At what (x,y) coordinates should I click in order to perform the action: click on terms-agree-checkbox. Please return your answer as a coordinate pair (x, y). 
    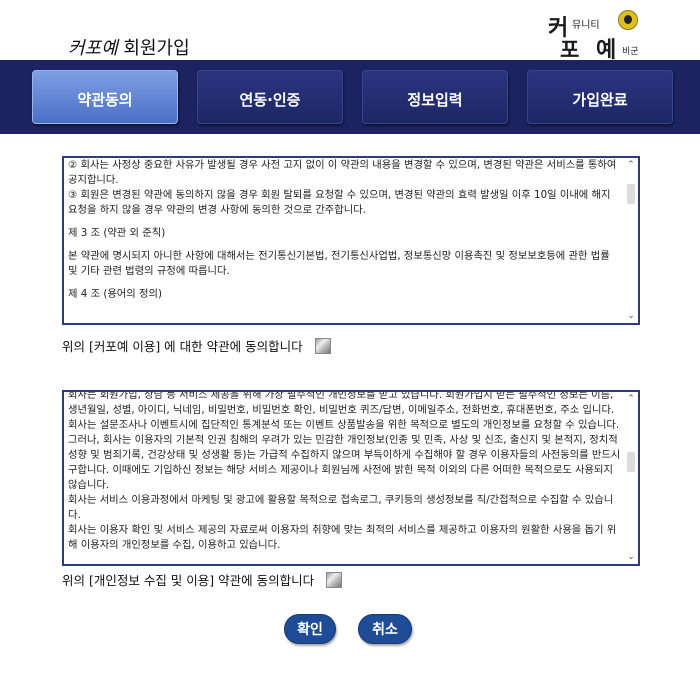
    Looking at the image, I should click on (322, 345).